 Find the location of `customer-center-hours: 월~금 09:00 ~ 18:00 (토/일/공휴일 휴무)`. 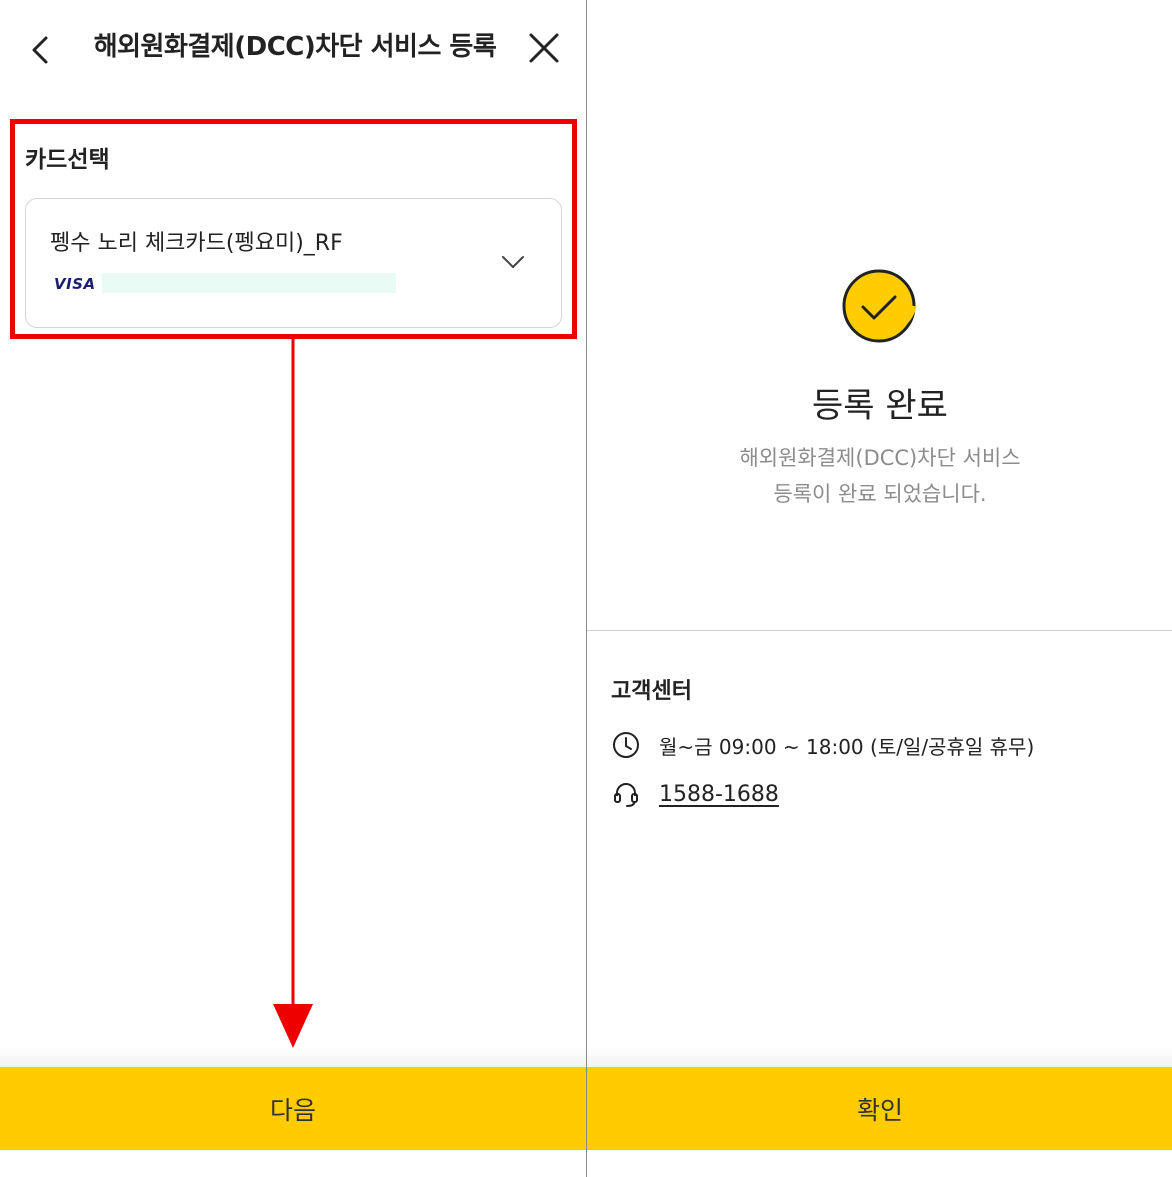

customer-center-hours: 월~금 09:00 ~ 18:00 (토/일/공휴일 휴무) is located at coordinates (822, 745).